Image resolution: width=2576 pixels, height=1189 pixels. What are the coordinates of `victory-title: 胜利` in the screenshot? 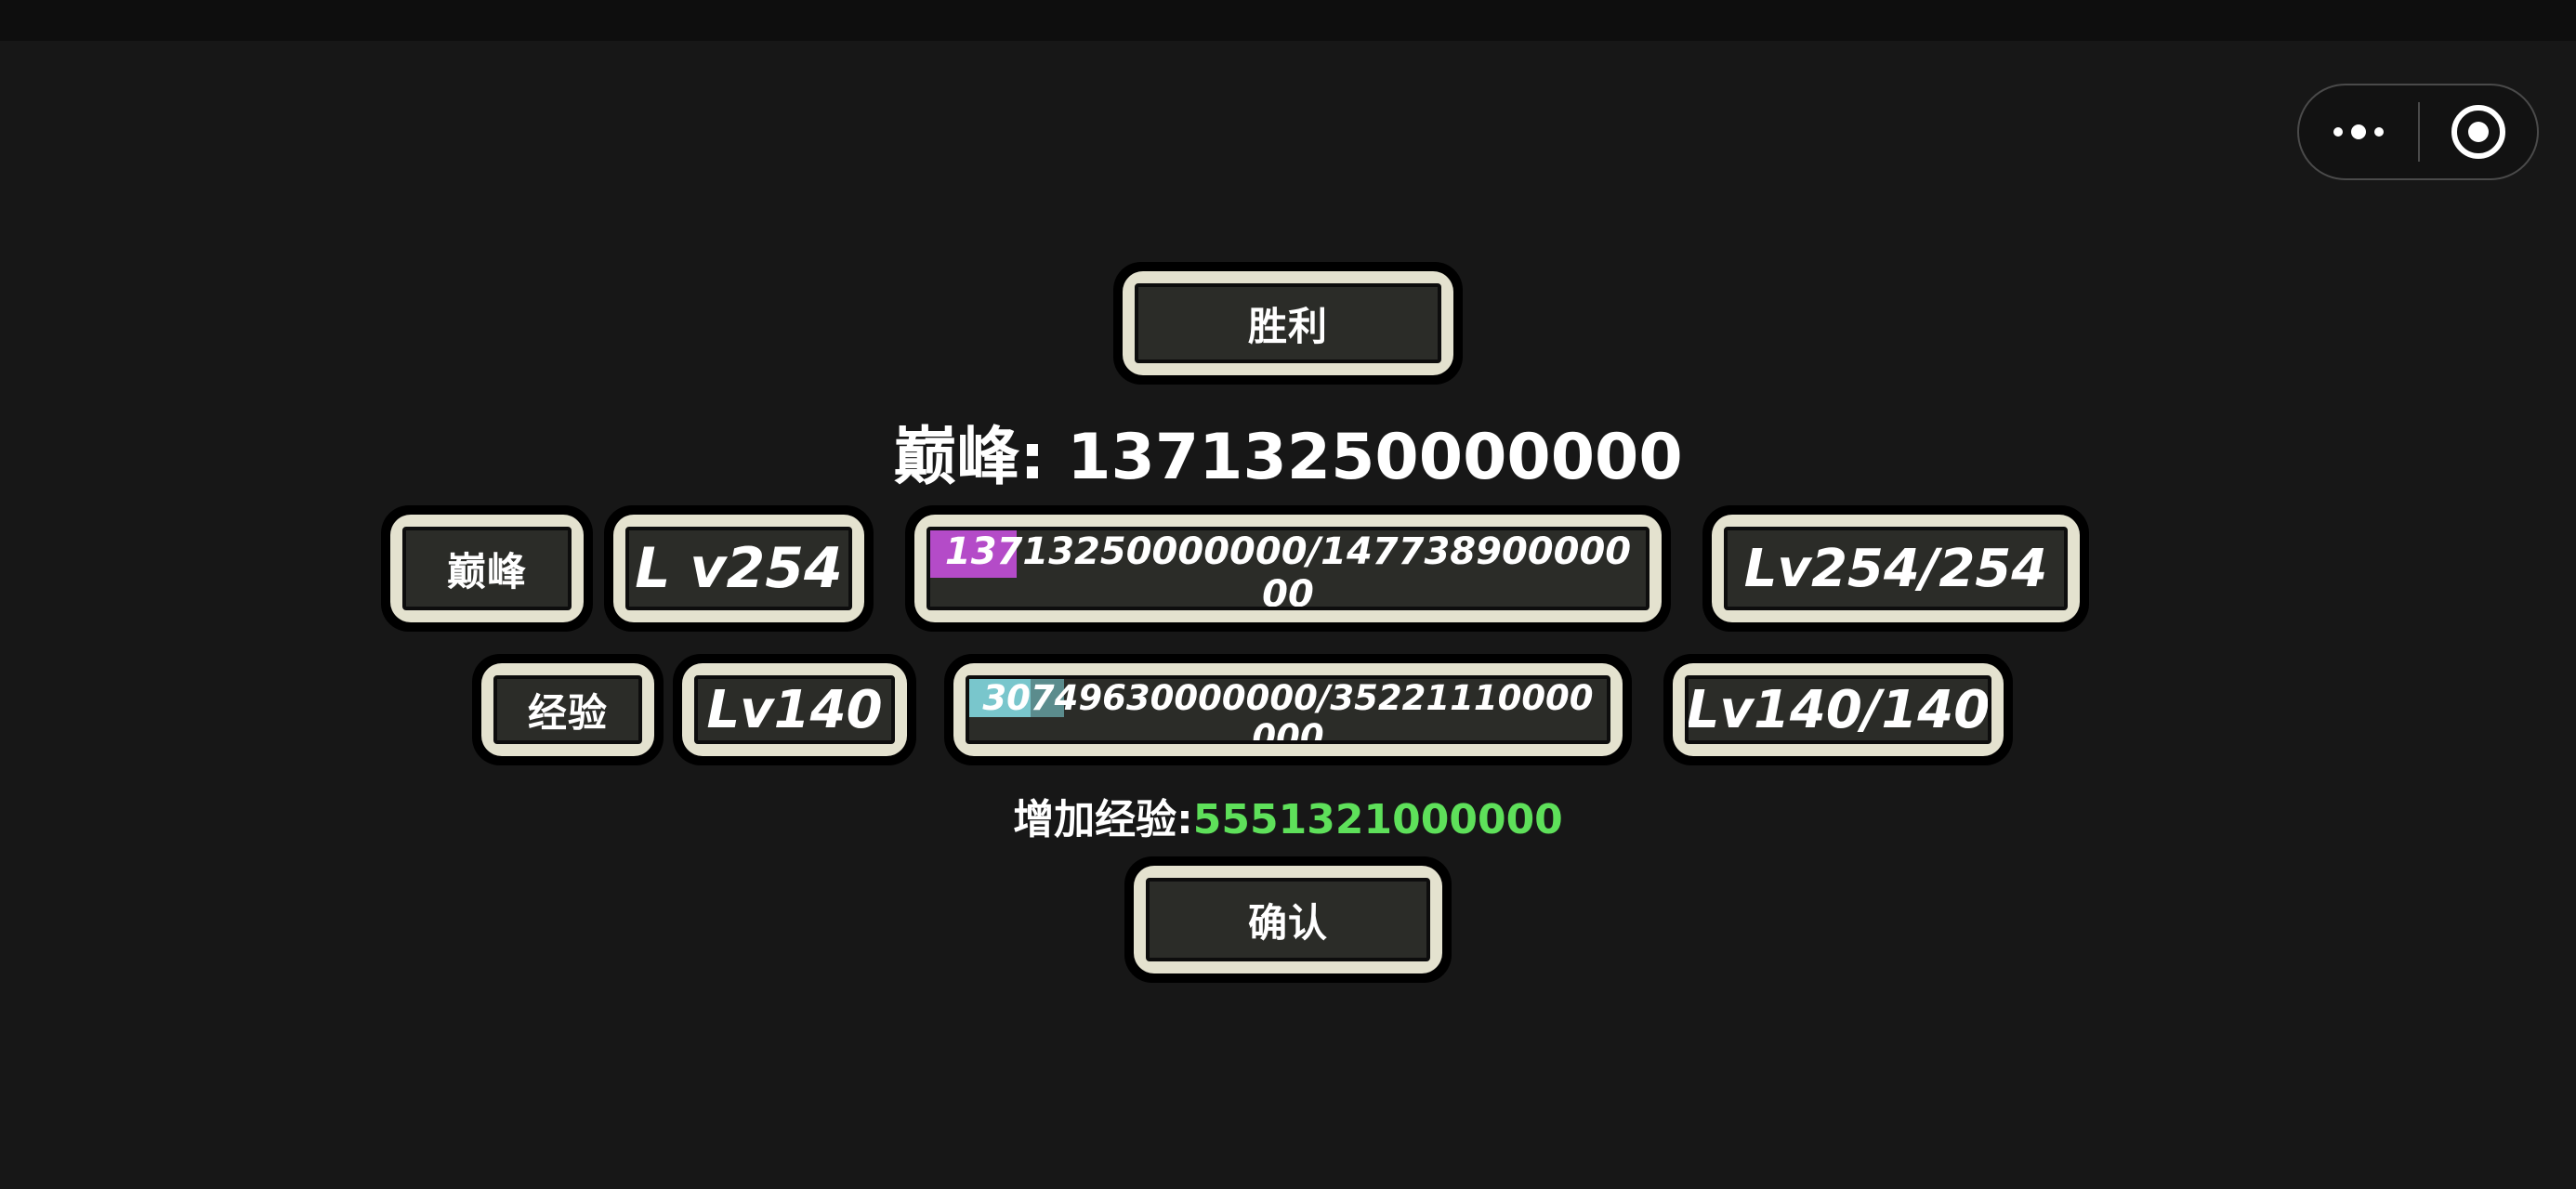 It's located at (1287, 326).